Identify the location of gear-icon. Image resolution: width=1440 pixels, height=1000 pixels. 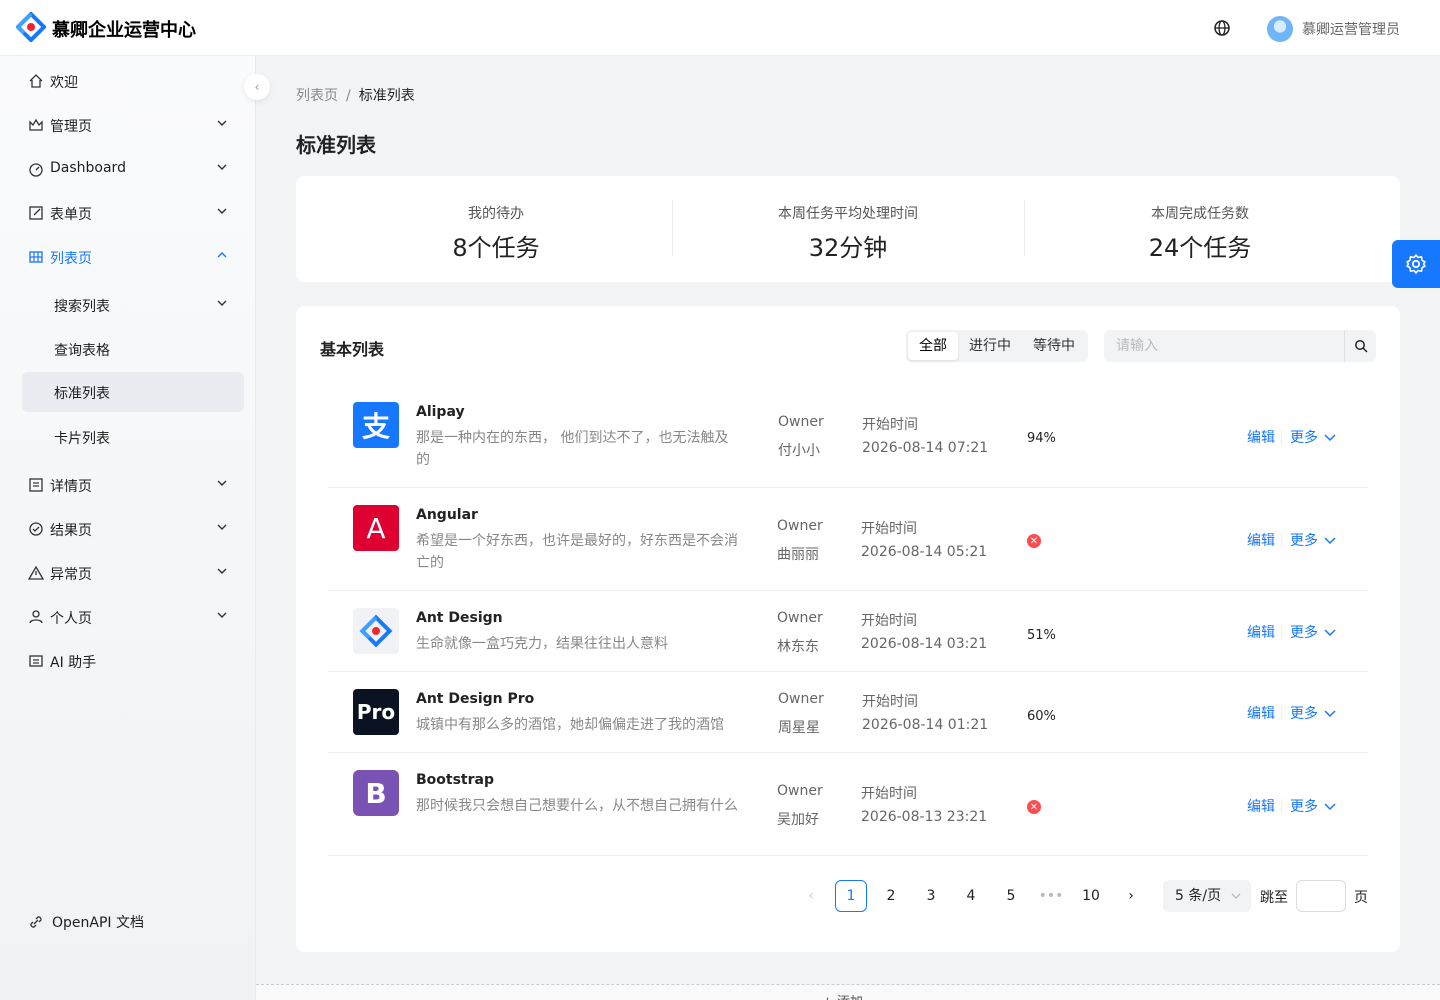
(1416, 264).